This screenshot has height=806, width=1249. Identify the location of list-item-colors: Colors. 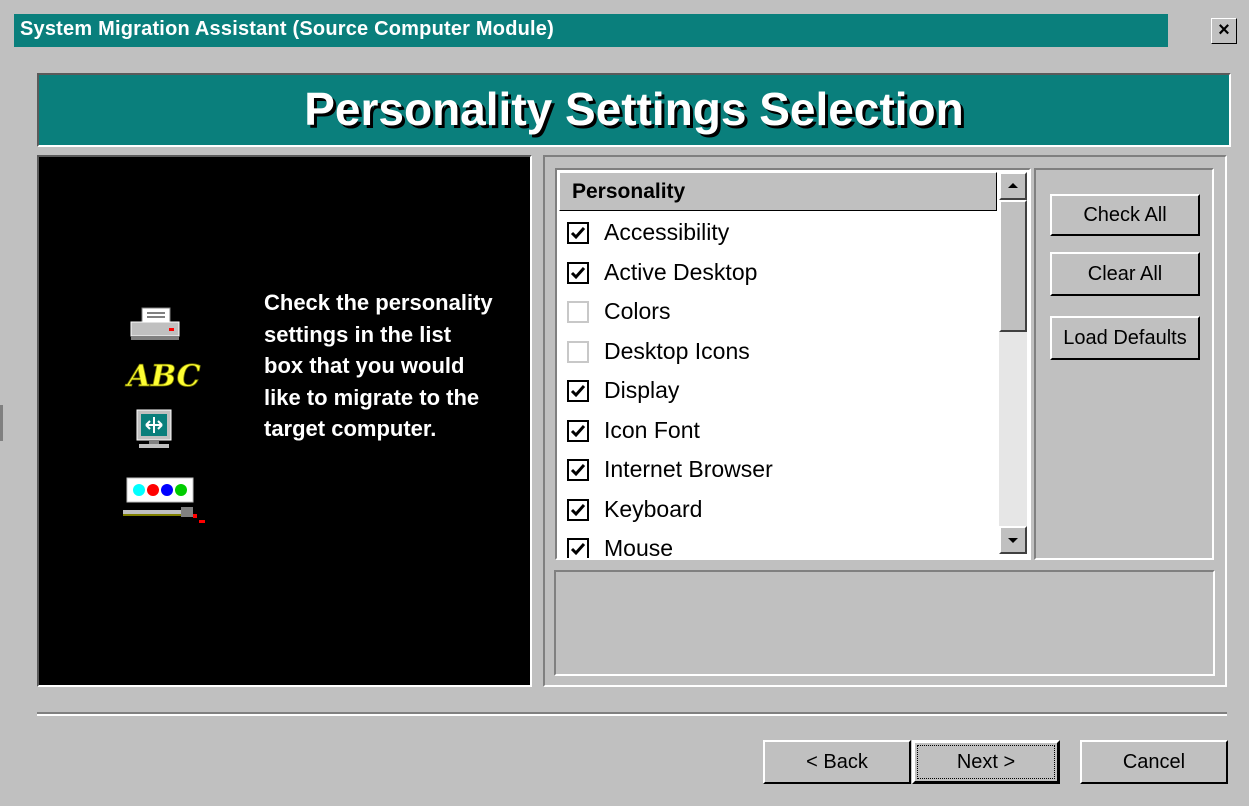
(782, 315).